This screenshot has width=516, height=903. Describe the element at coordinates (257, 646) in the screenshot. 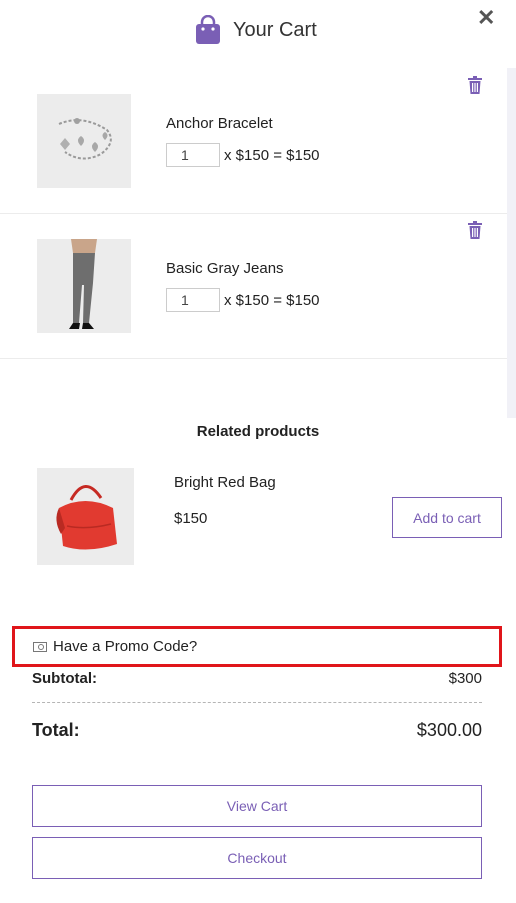

I see `promo-code-toggle: Have a Promo Code?` at that location.